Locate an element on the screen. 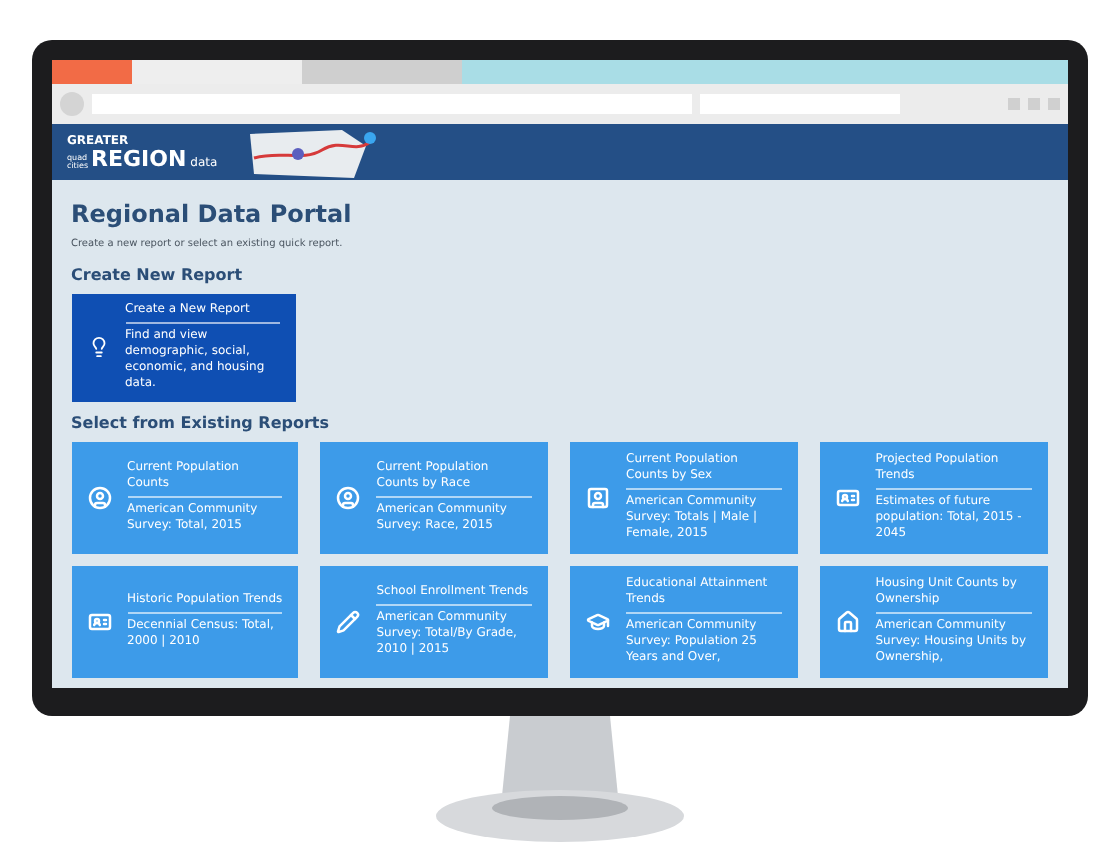 The height and width of the screenshot is (854, 1118). back-button is located at coordinates (71, 104).